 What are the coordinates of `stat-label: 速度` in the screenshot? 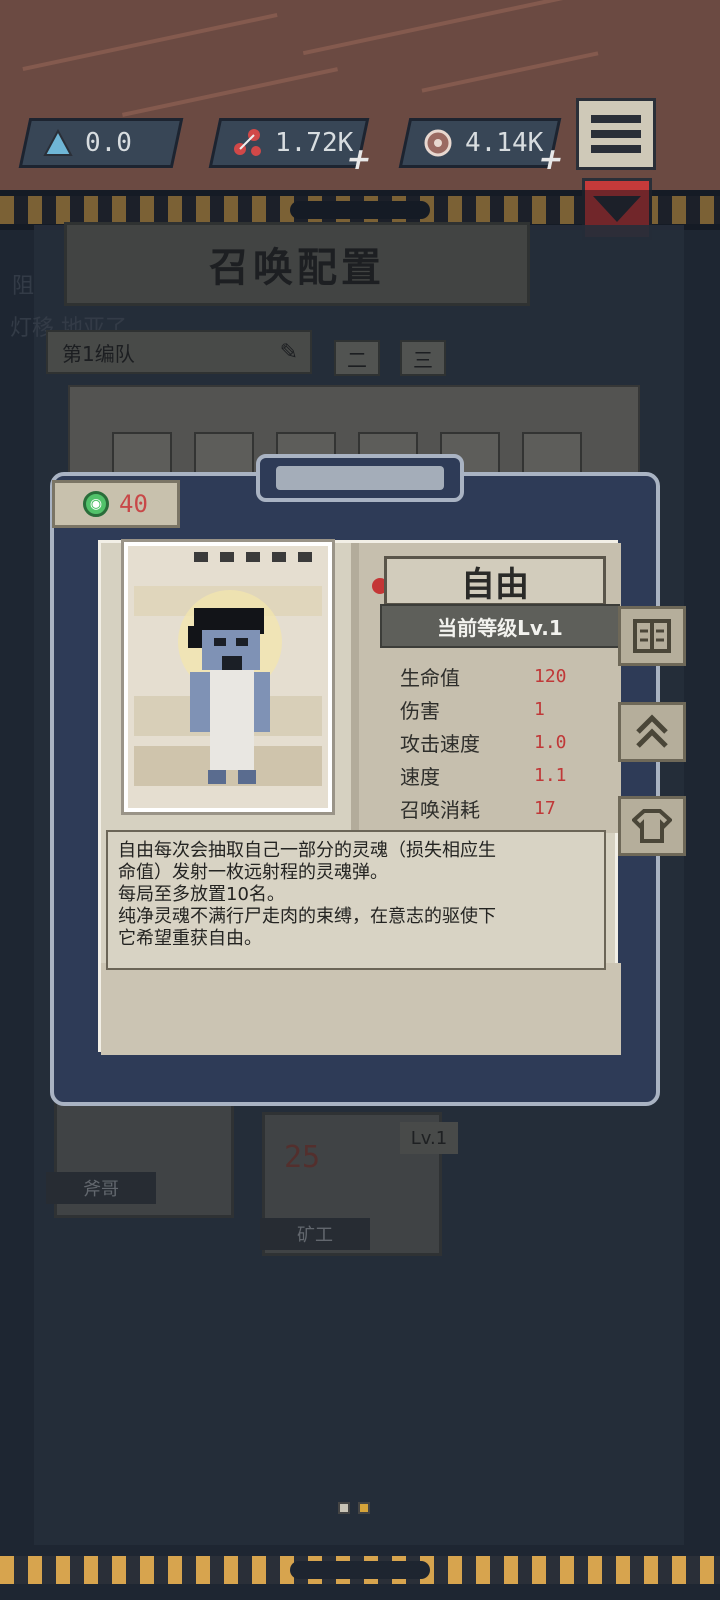 It's located at (420, 777).